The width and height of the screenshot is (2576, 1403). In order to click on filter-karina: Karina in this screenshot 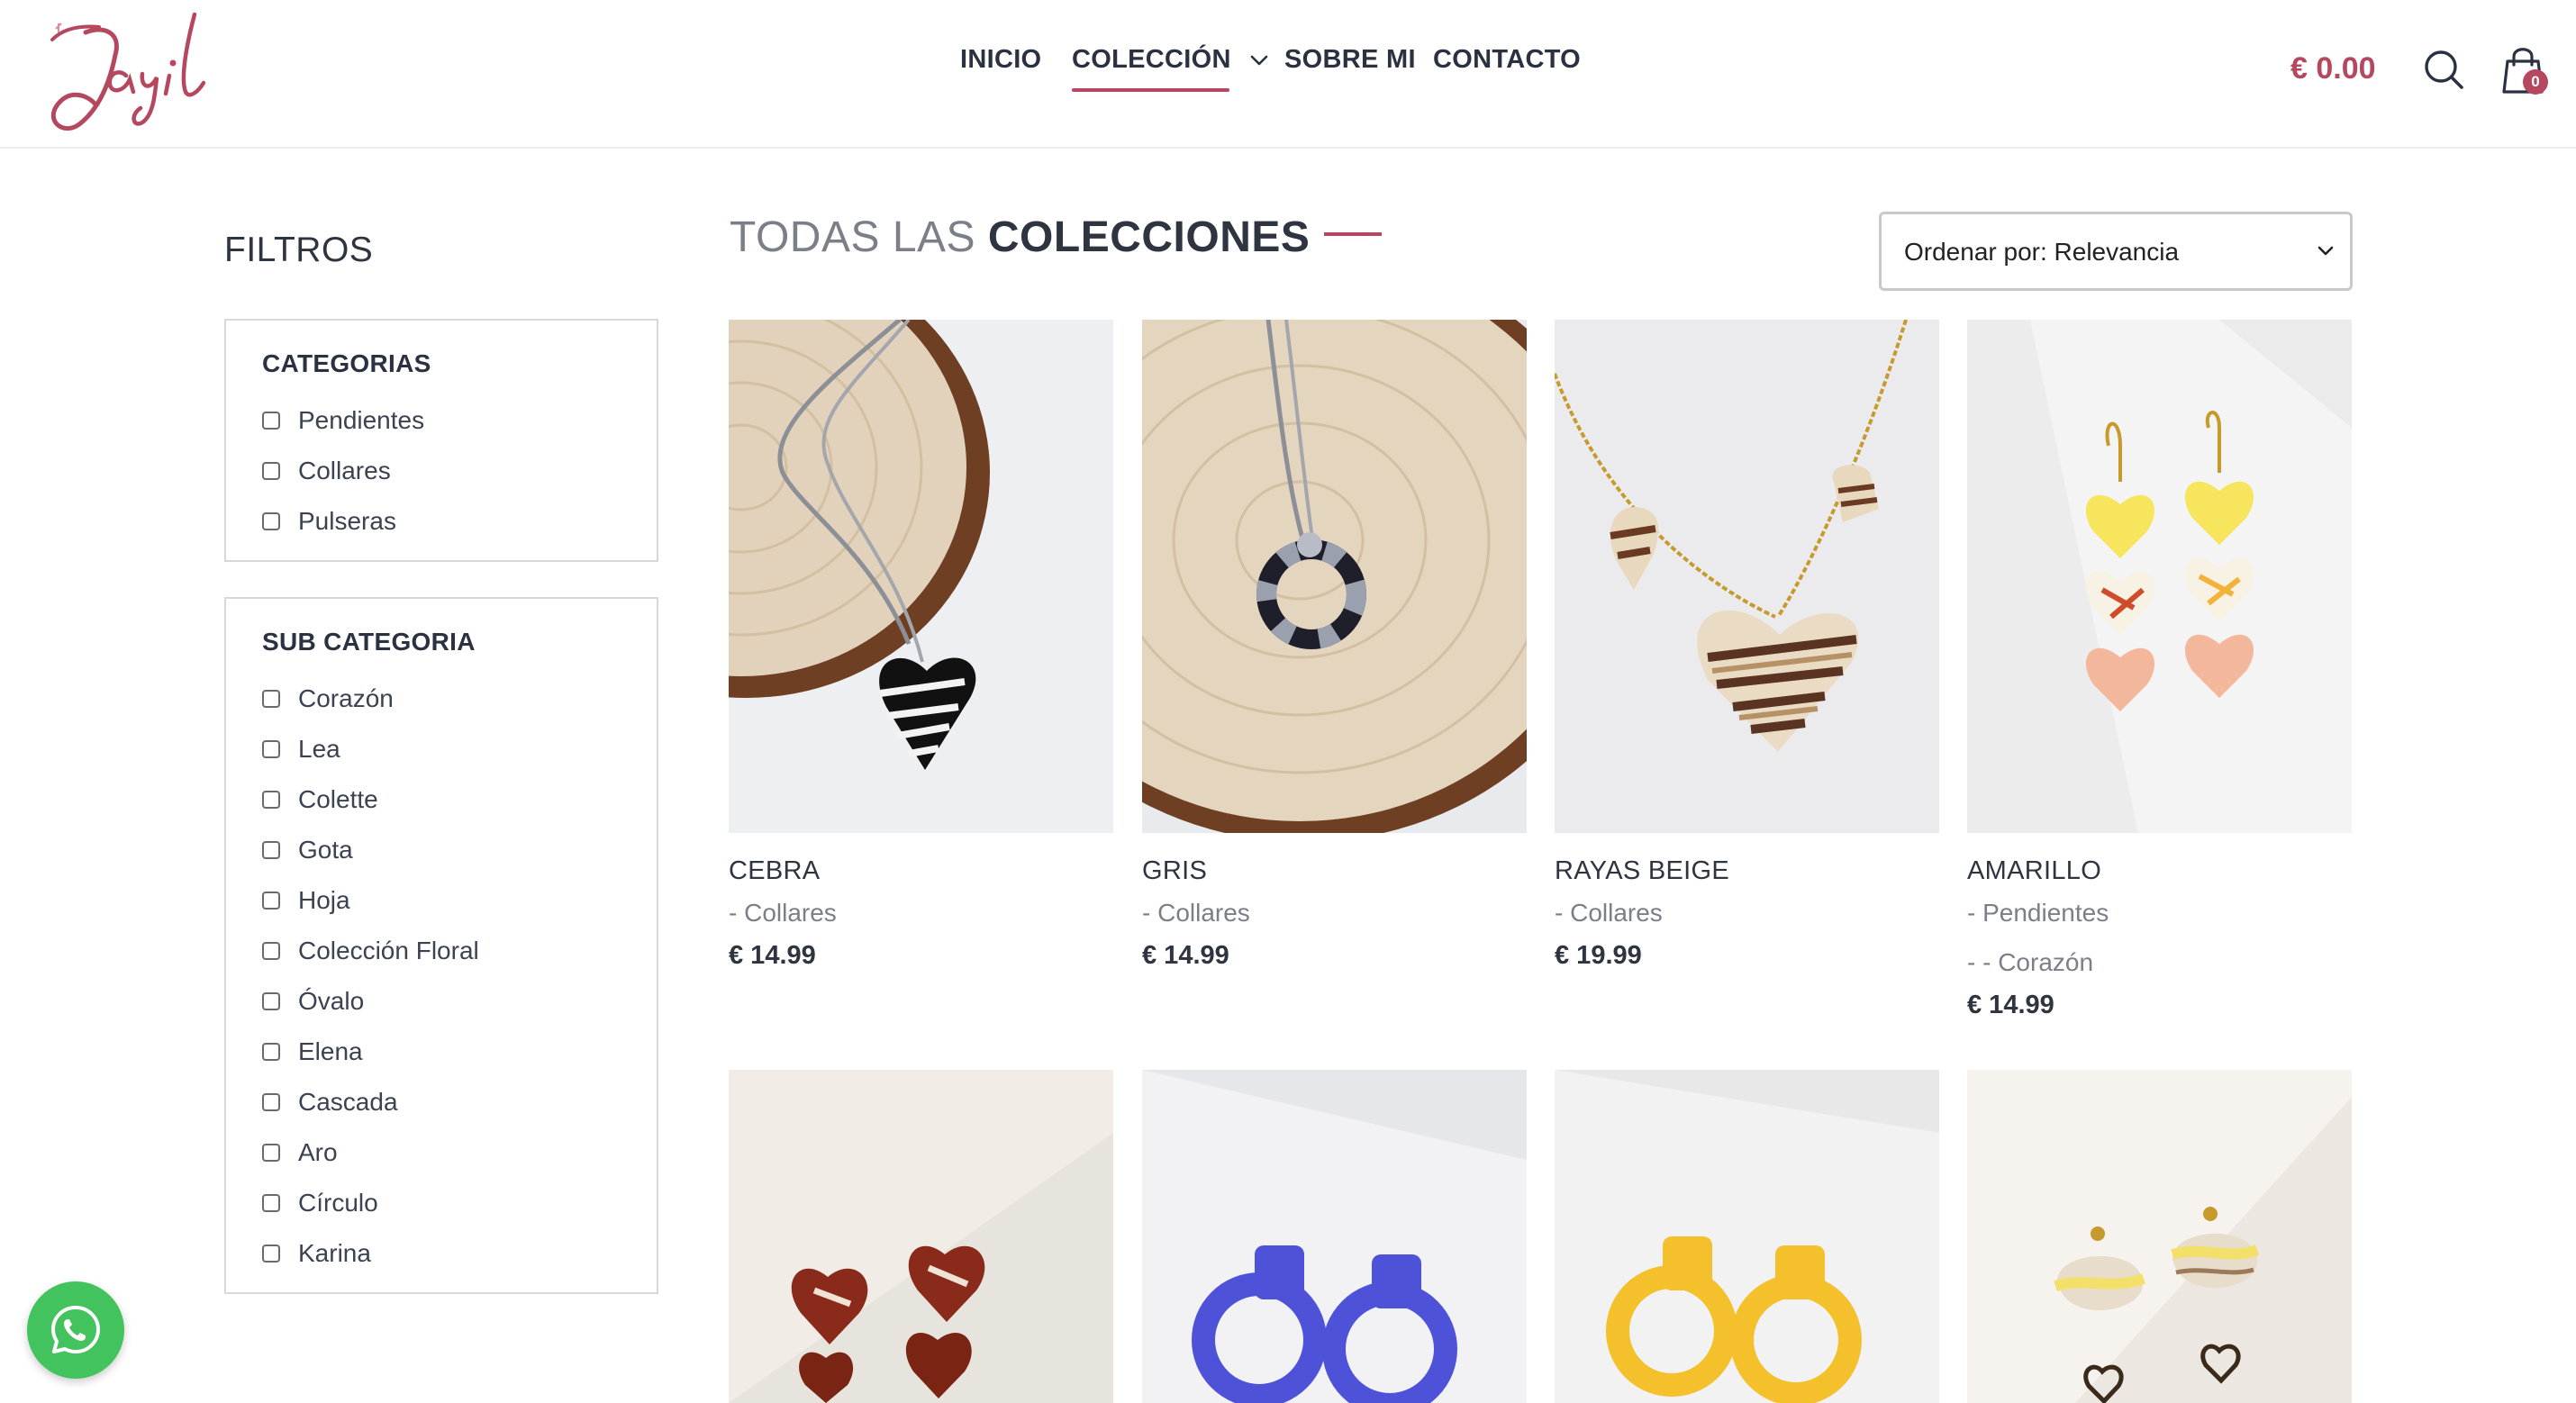, I will do `click(370, 1254)`.